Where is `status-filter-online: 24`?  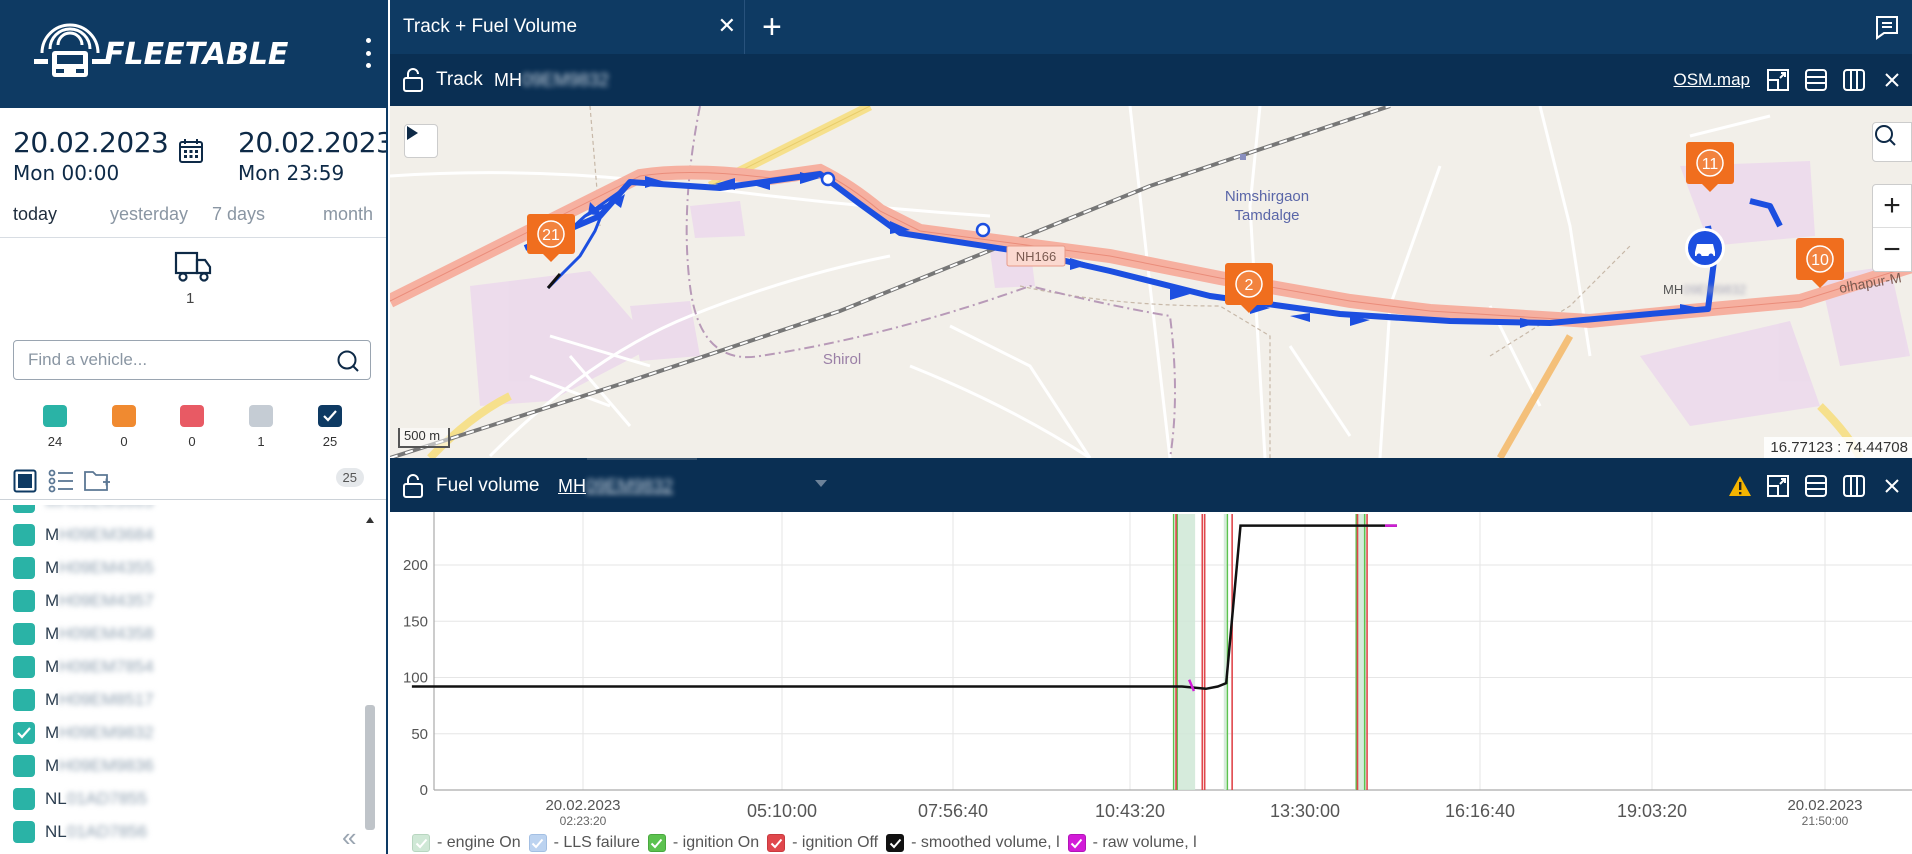 status-filter-online: 24 is located at coordinates (55, 427).